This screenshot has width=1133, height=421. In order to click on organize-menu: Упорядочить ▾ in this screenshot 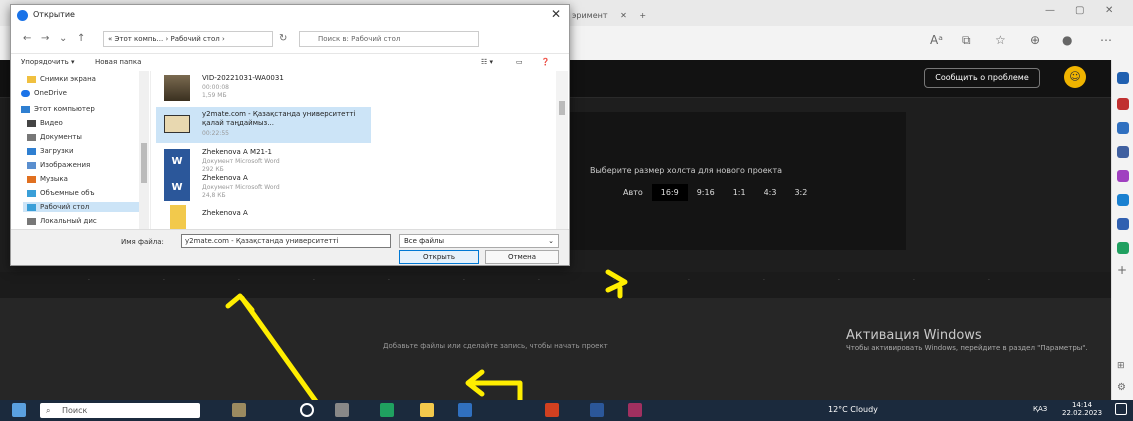, I will do `click(48, 62)`.